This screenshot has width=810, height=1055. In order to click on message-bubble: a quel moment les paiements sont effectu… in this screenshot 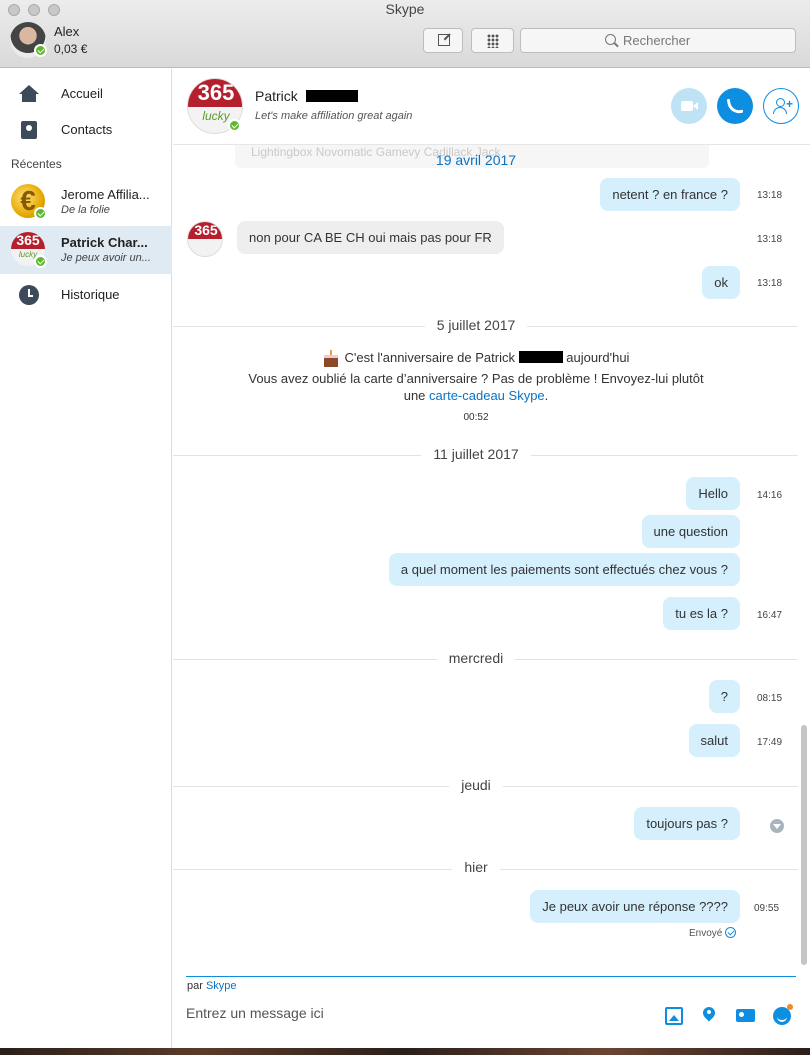, I will do `click(564, 569)`.